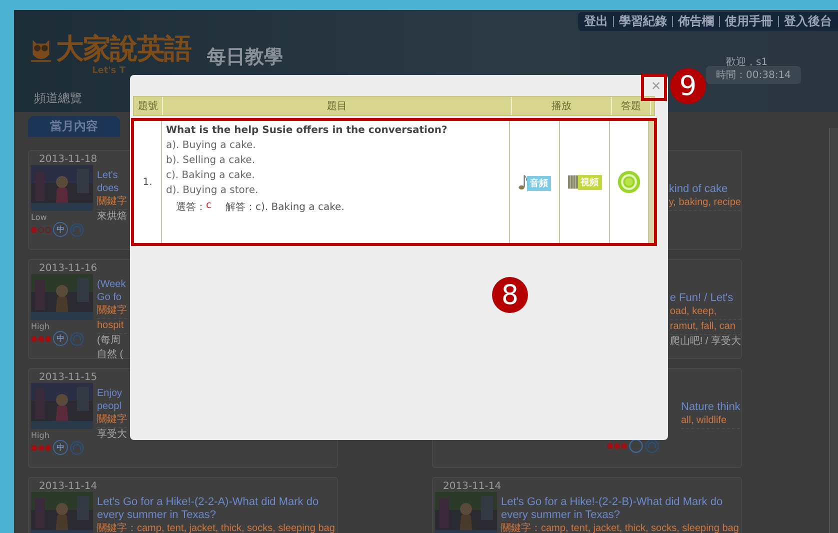 Image resolution: width=838 pixels, height=533 pixels. What do you see at coordinates (753, 75) in the screenshot?
I see `timer-box: 時間：00:38:14` at bounding box center [753, 75].